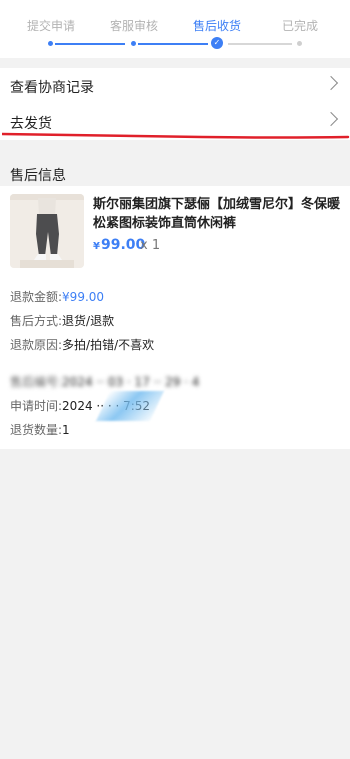 Image resolution: width=350 pixels, height=759 pixels. I want to click on refund-reason-row: 退款原因:多拍/拍错/不喜欢, so click(82, 345).